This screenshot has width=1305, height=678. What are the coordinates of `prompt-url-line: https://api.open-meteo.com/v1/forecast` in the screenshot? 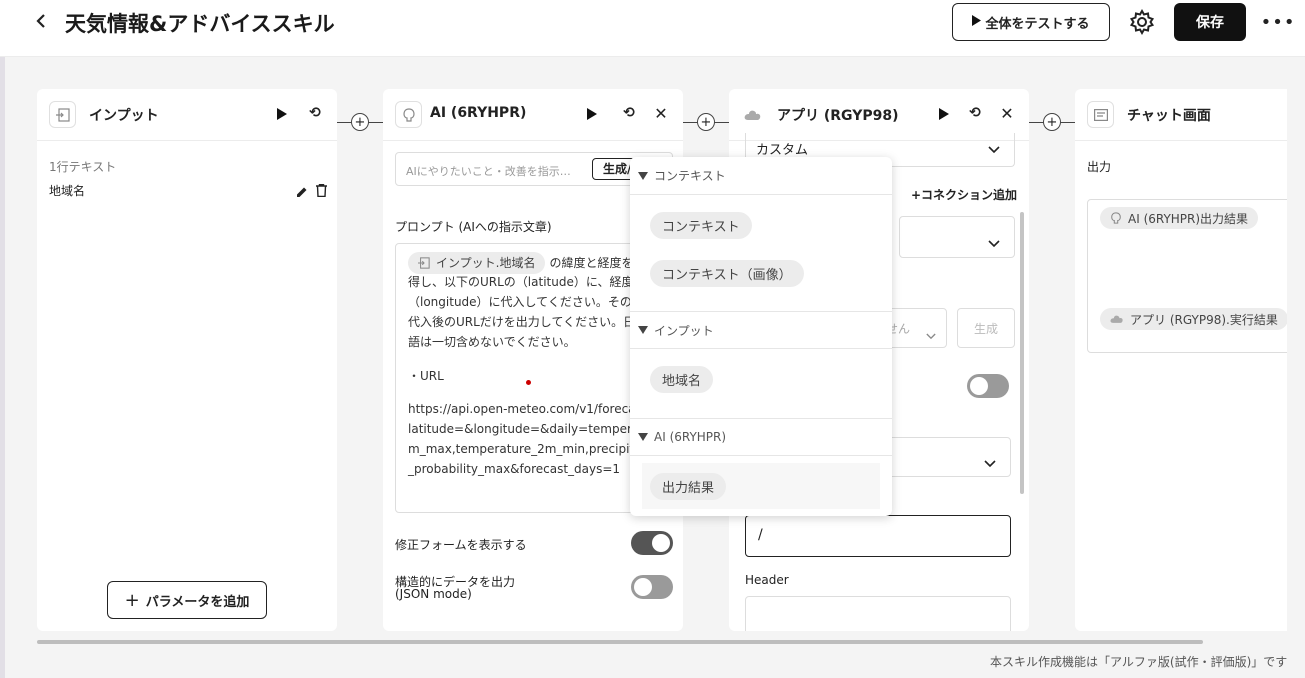 It's located at (527, 409).